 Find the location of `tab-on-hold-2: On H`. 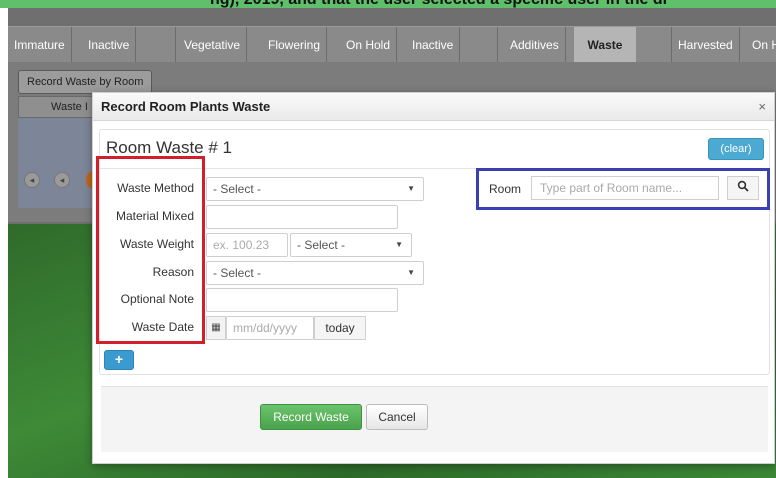

tab-on-hold-2: On H is located at coordinates (761, 45).